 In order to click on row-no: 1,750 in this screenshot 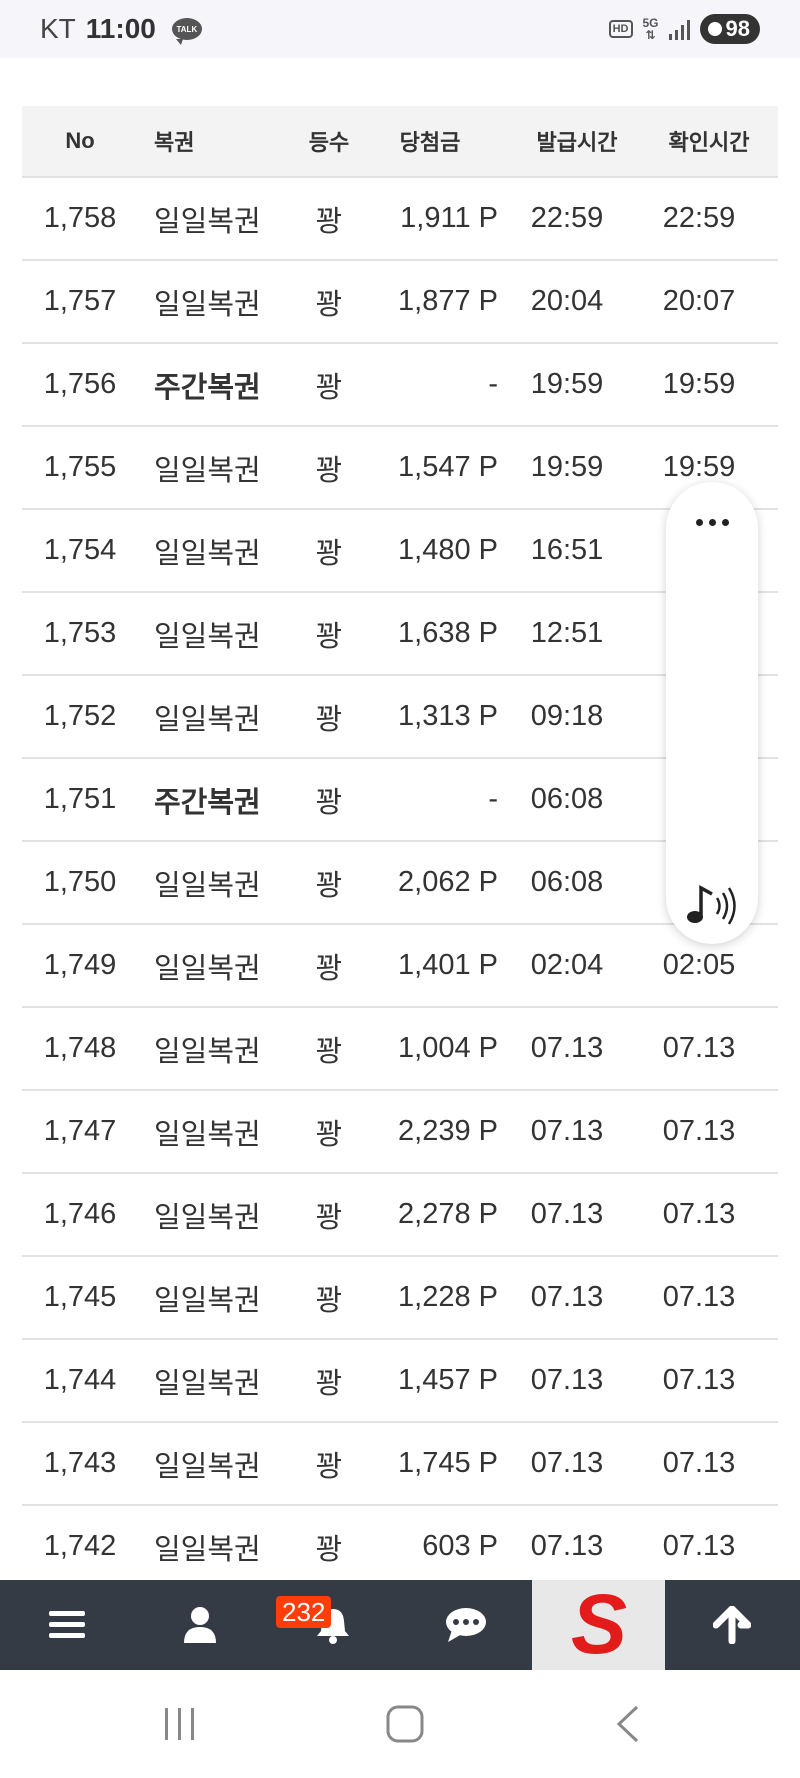, I will do `click(80, 882)`.